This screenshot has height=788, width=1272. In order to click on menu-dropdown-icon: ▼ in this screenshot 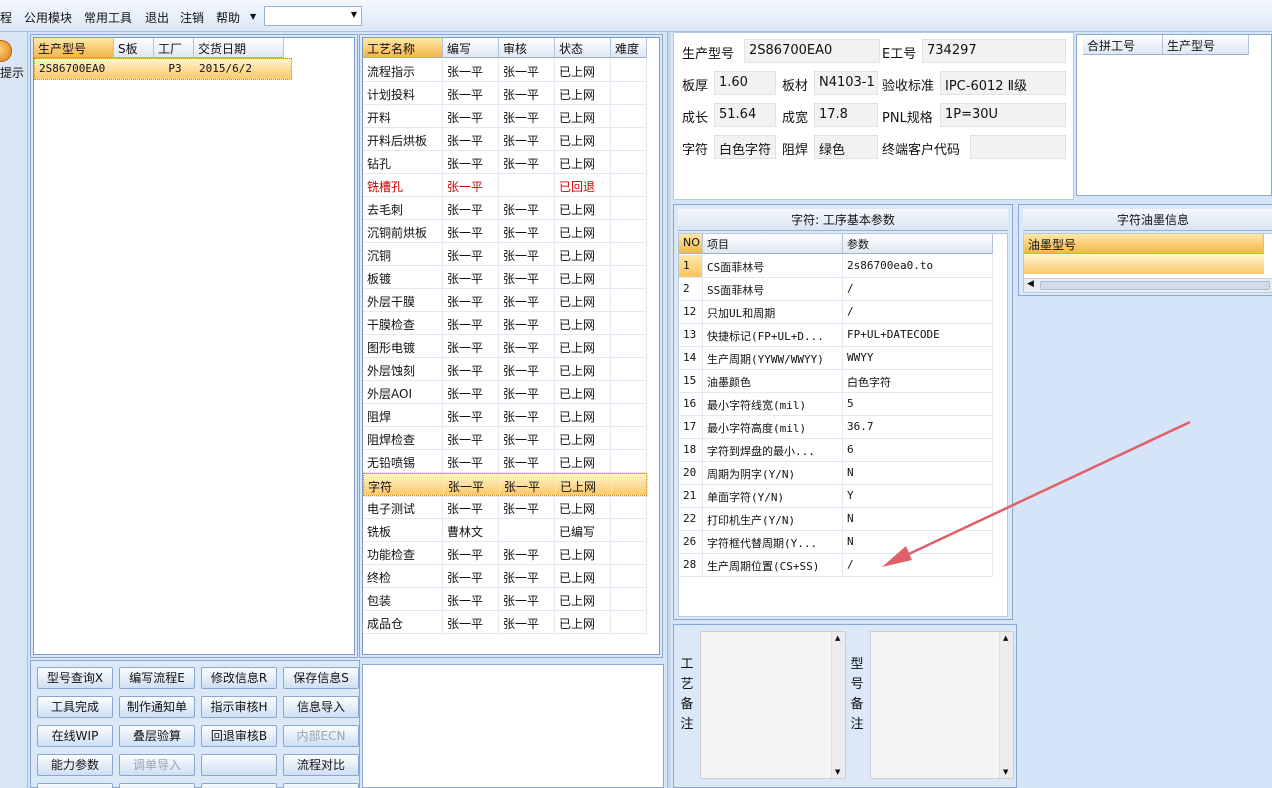, I will do `click(253, 16)`.